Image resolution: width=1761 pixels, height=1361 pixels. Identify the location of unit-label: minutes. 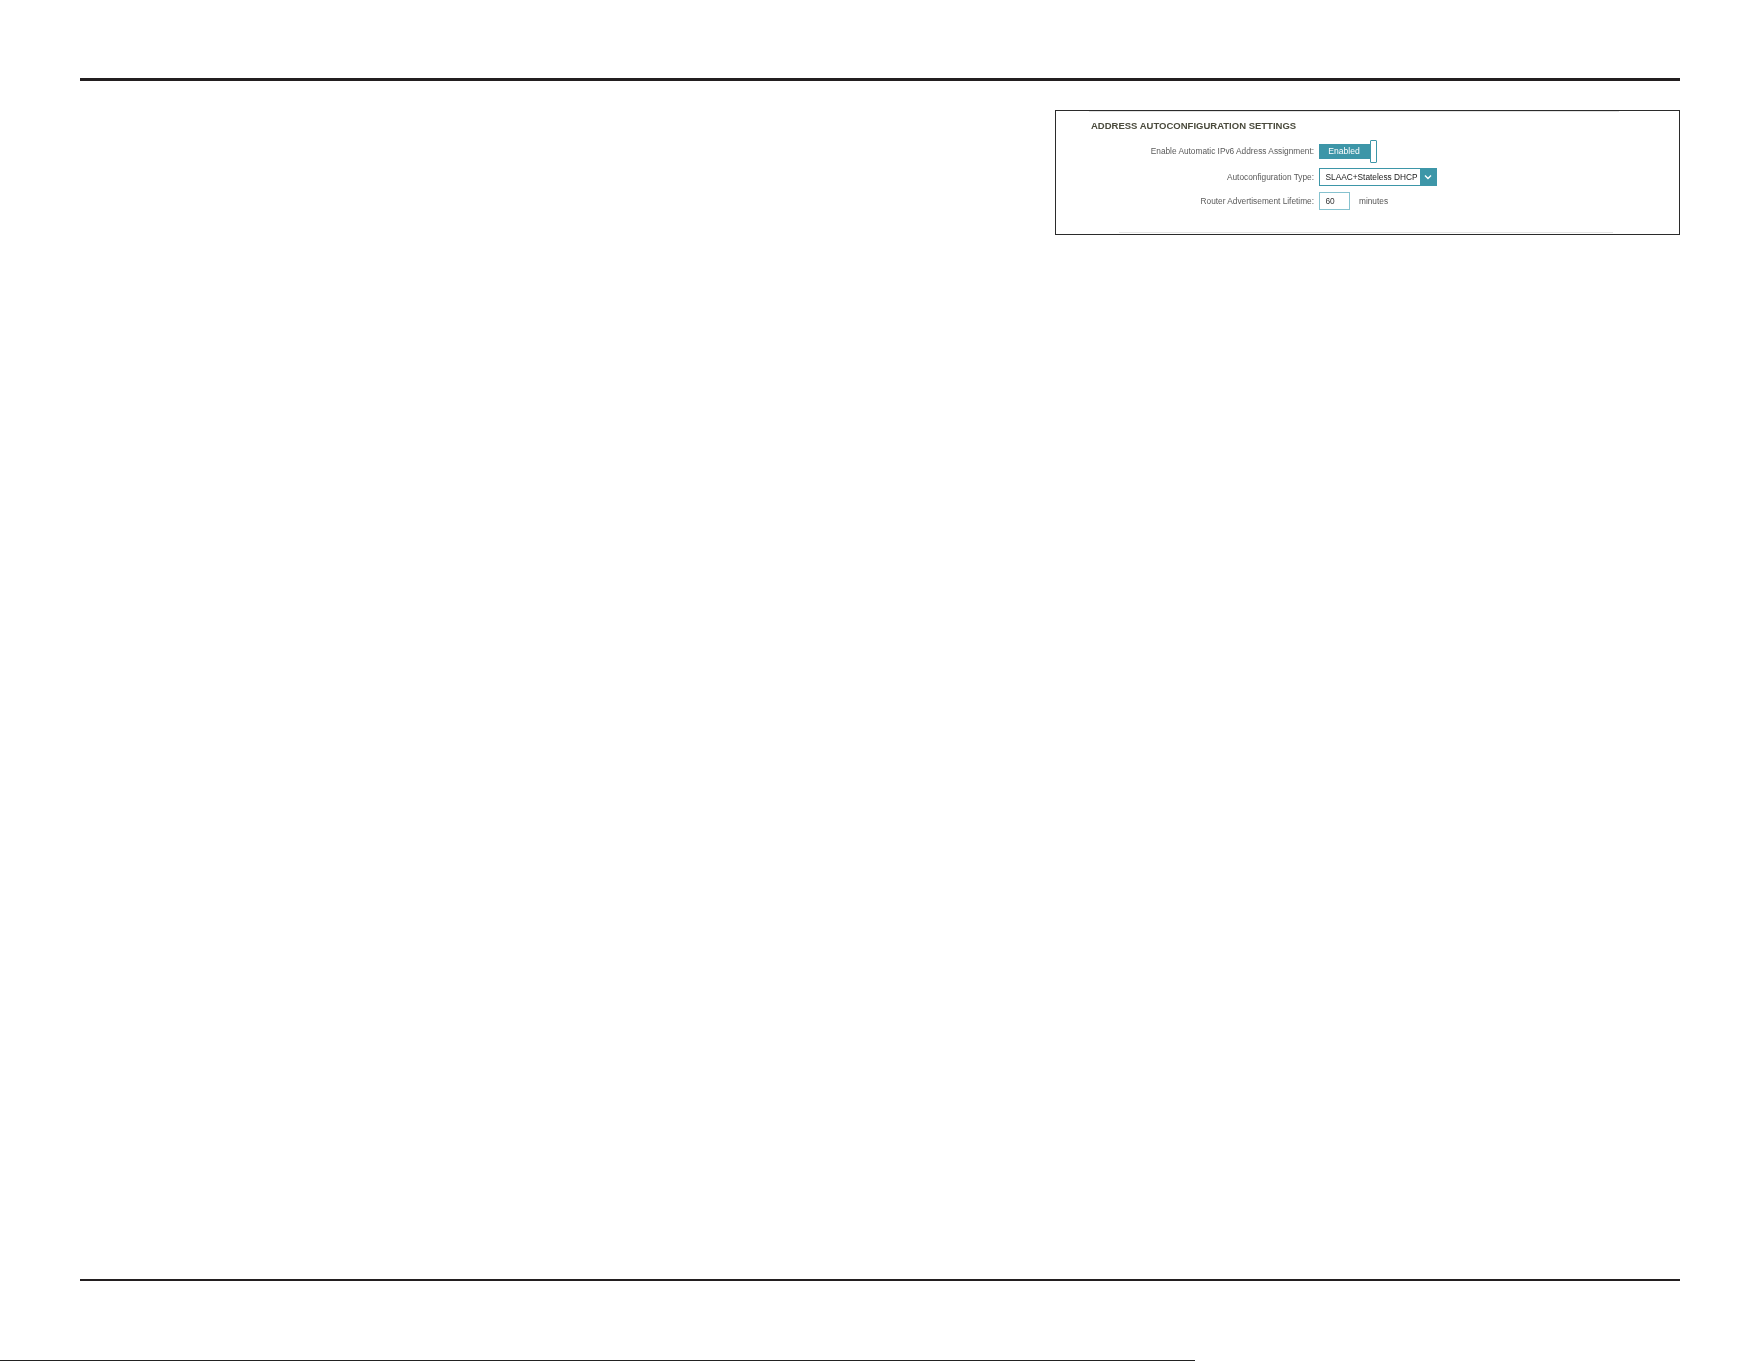
(1374, 200).